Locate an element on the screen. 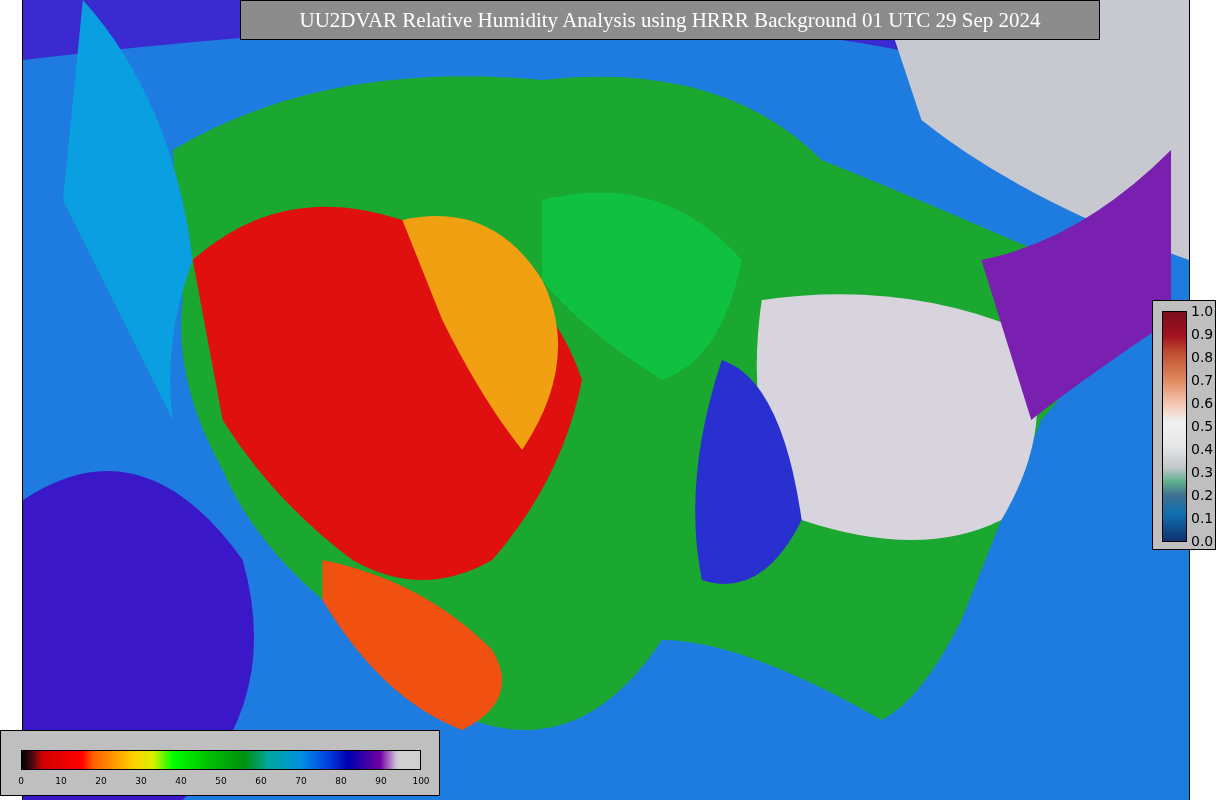 The image size is (1216, 800). tick-label: 20 is located at coordinates (101, 781).